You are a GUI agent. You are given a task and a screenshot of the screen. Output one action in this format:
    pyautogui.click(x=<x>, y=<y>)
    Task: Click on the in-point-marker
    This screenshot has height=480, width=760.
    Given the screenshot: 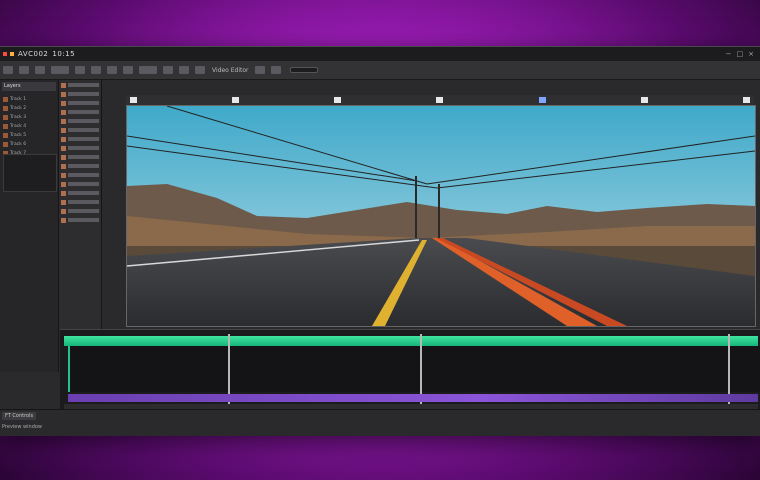 What is the action you would take?
    pyautogui.click(x=133, y=100)
    